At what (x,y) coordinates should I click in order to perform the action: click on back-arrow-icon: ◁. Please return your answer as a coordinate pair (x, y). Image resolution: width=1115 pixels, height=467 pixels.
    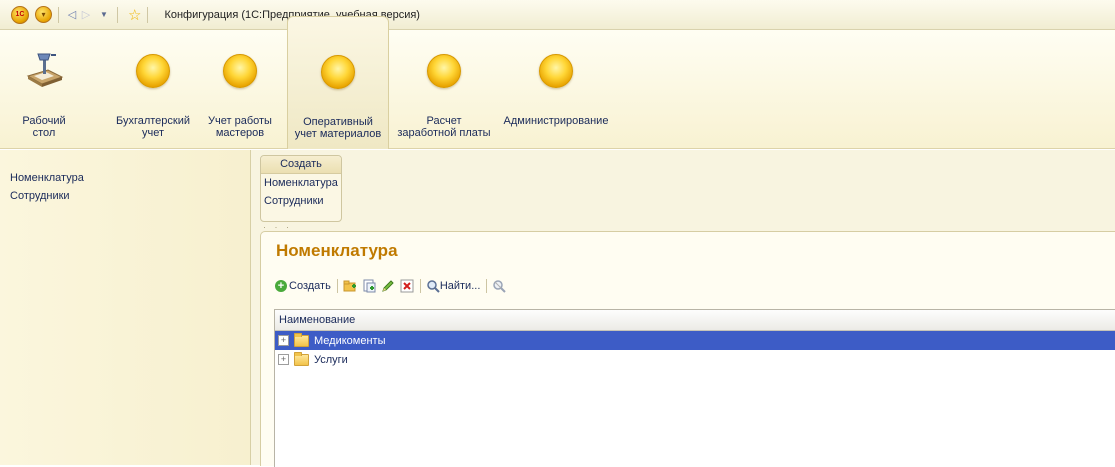
    Looking at the image, I should click on (72, 14).